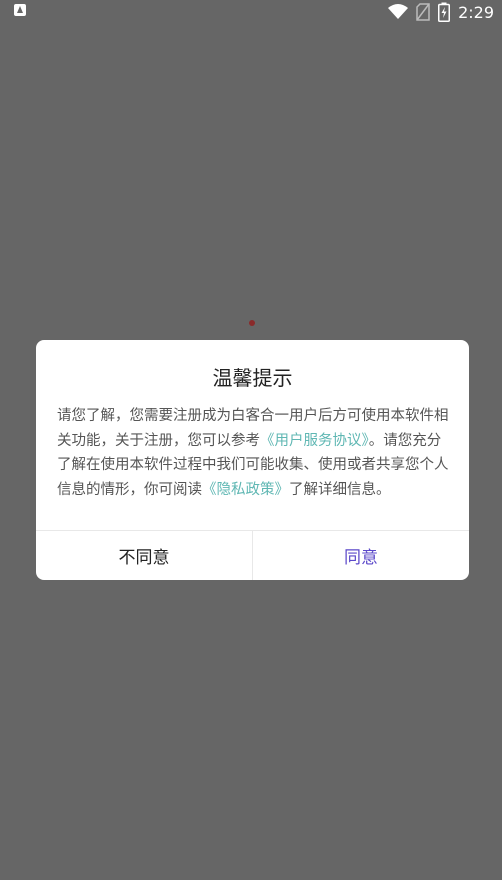  I want to click on body-text-3: 了解详细信息。, so click(340, 489).